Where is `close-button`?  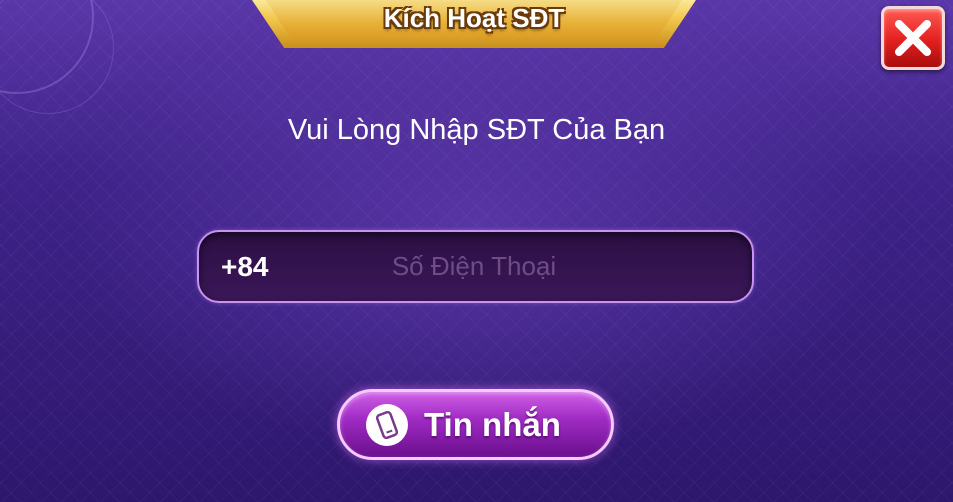 close-button is located at coordinates (913, 38).